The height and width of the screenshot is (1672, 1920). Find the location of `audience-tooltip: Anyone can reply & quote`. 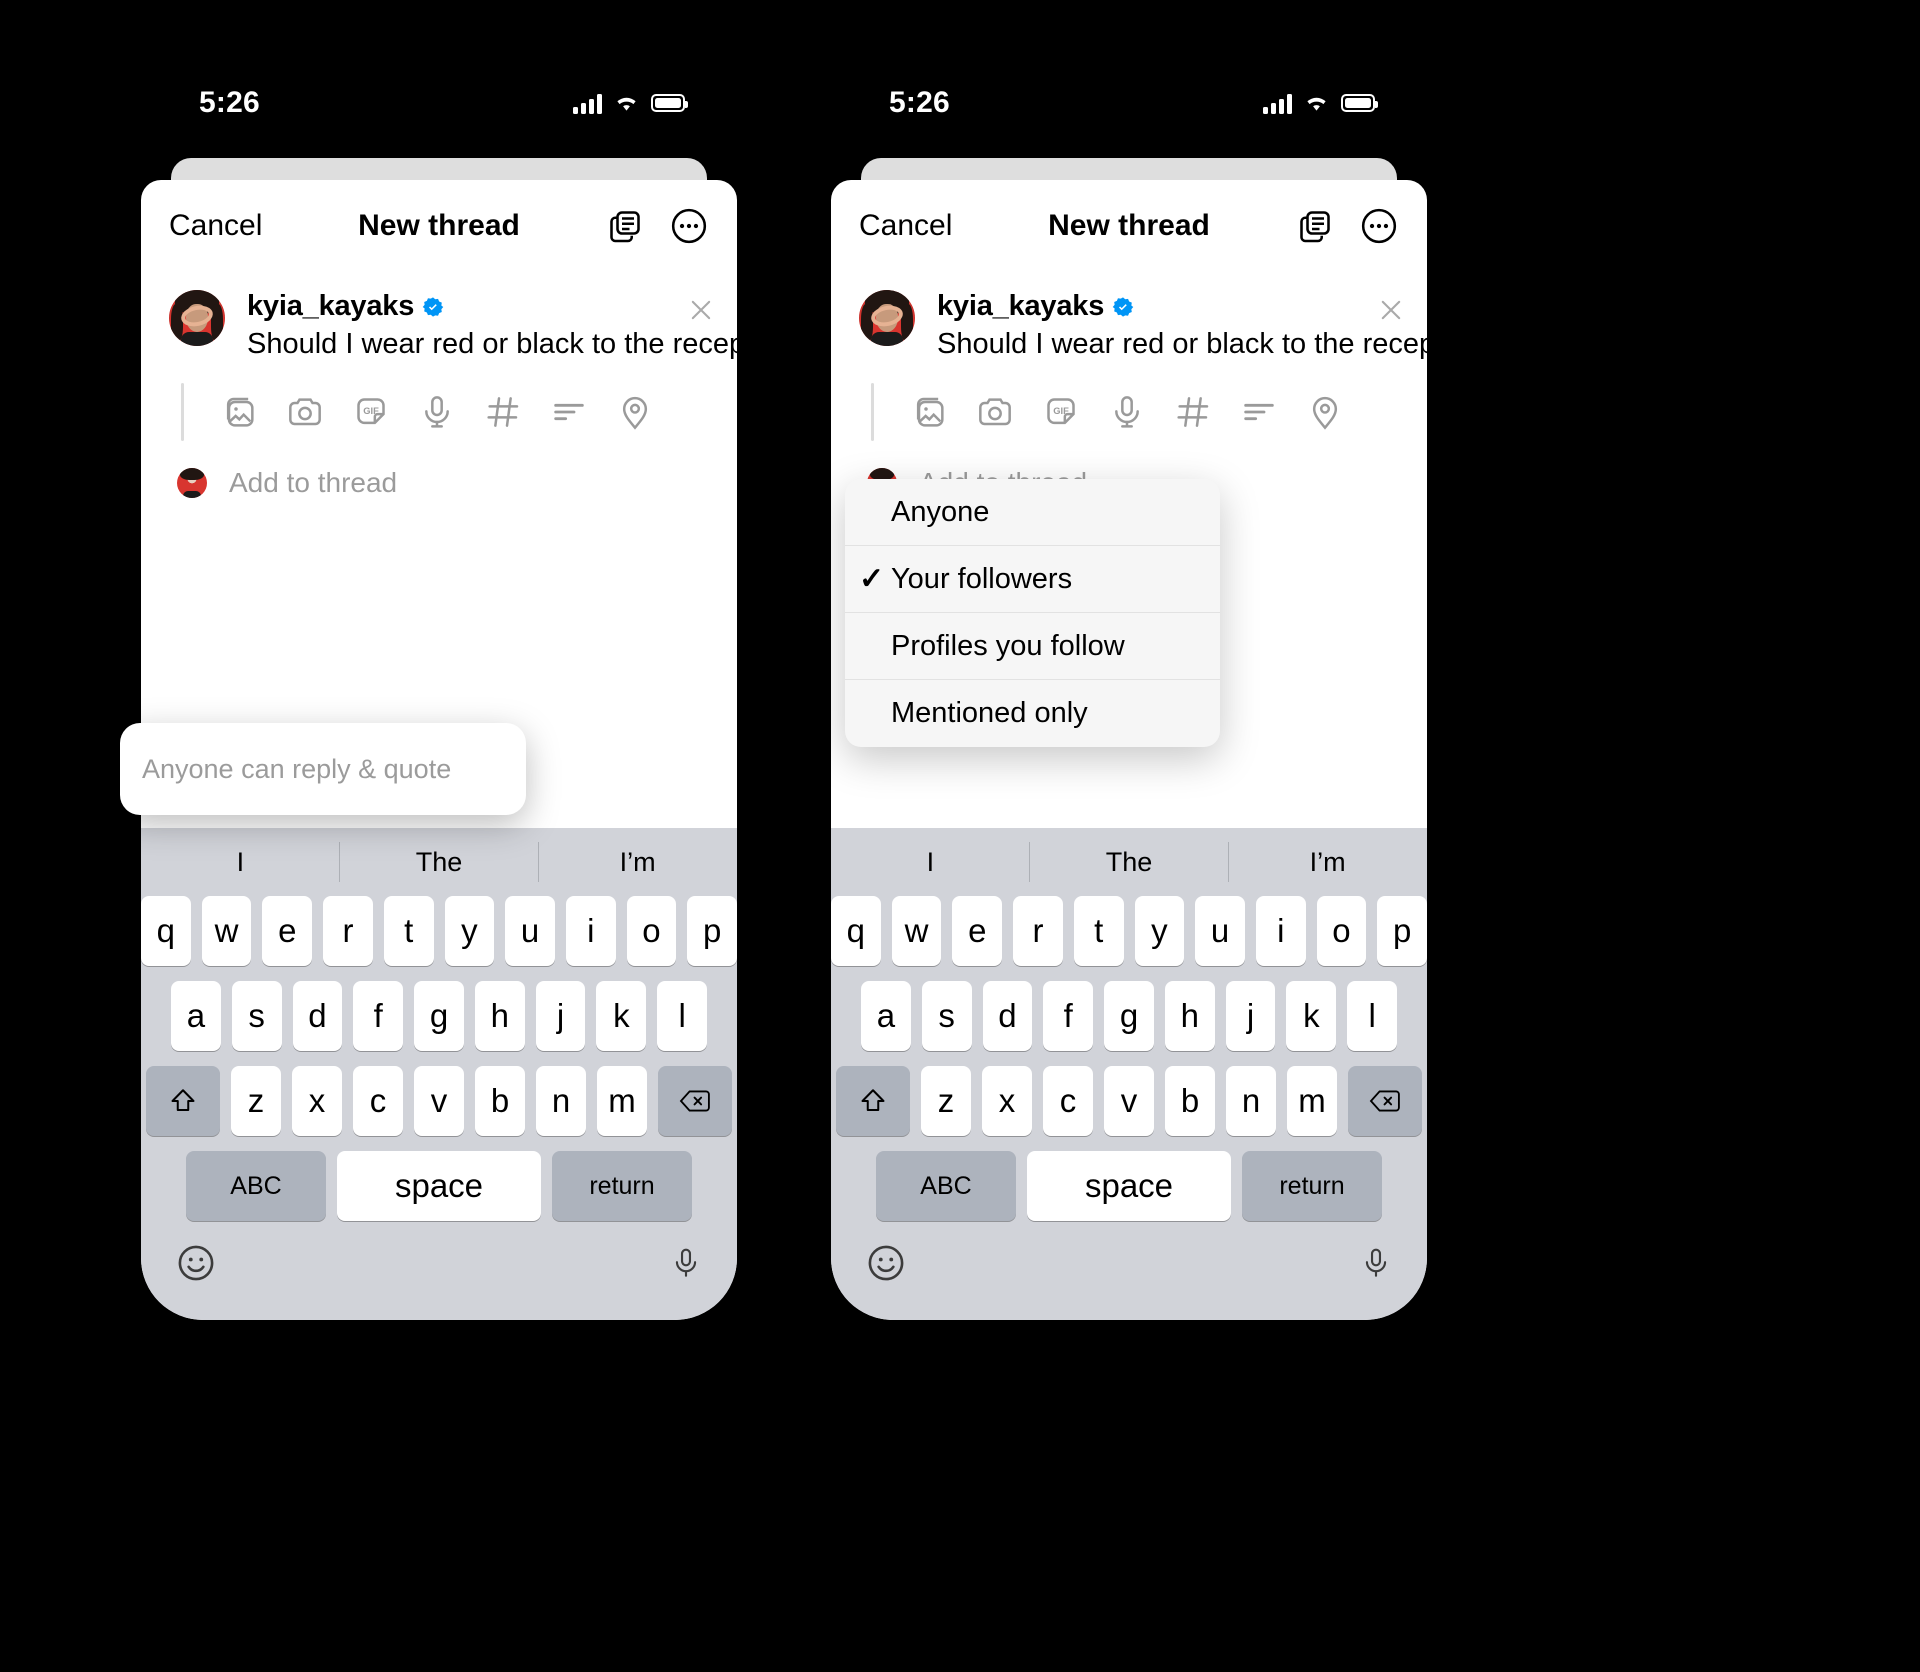

audience-tooltip: Anyone can reply & quote is located at coordinates (323, 769).